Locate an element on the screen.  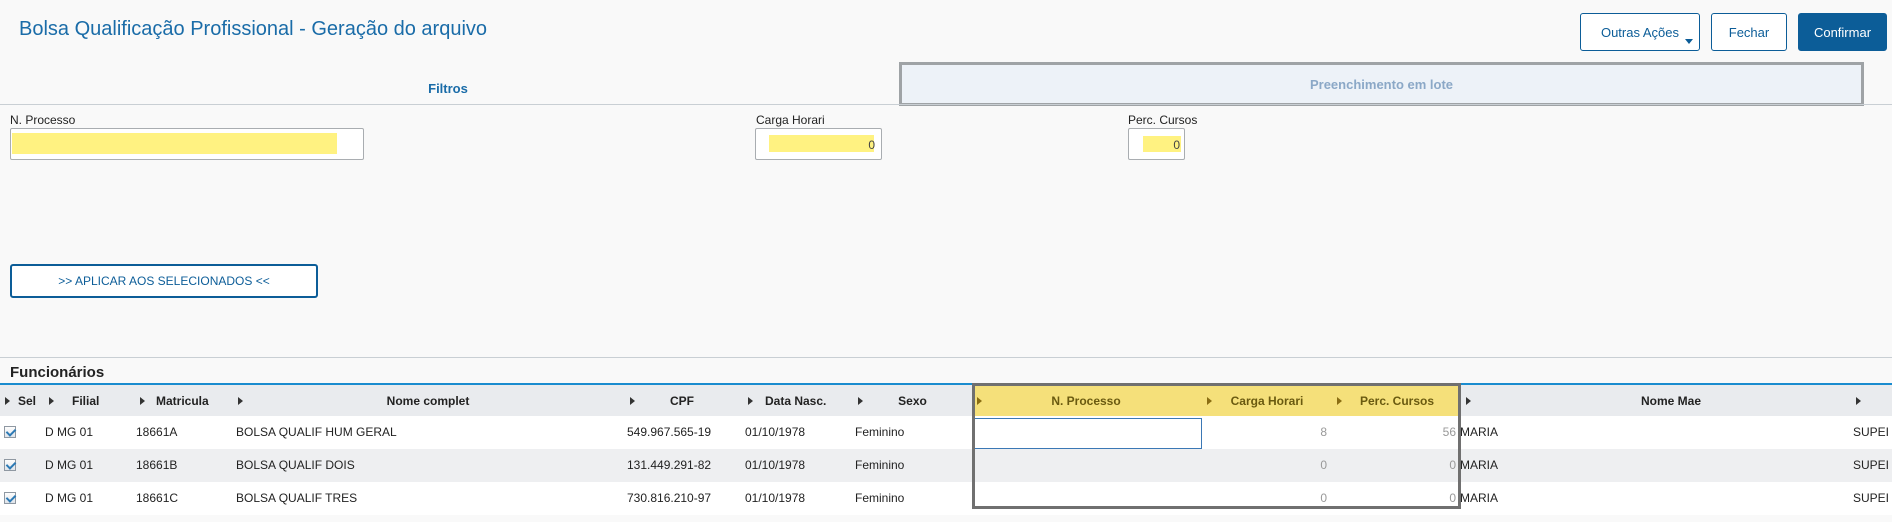
carga-input: 0 is located at coordinates (818, 144).